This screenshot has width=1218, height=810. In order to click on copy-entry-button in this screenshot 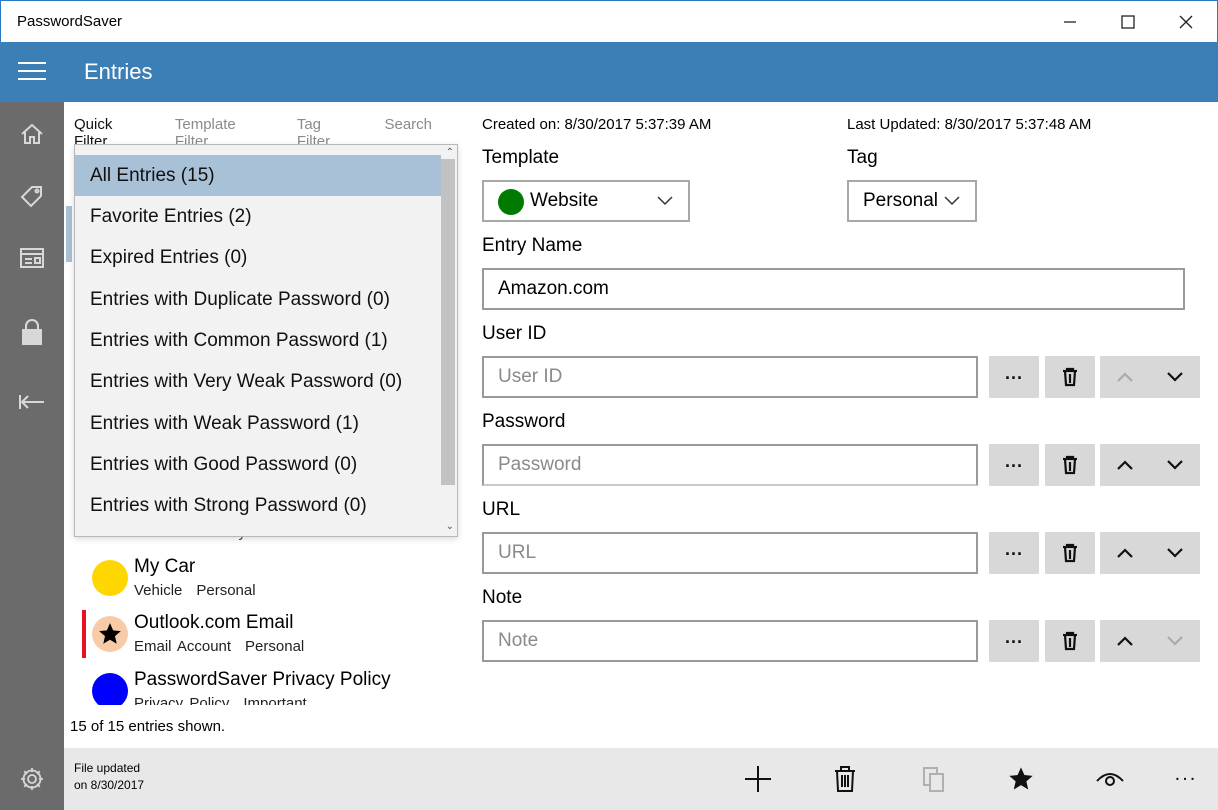, I will do `click(934, 779)`.